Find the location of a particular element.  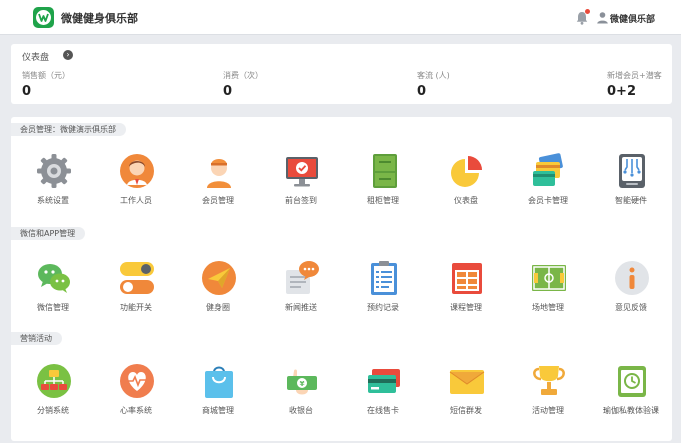

tile-member-management: 会员管理 is located at coordinates (218, 186).